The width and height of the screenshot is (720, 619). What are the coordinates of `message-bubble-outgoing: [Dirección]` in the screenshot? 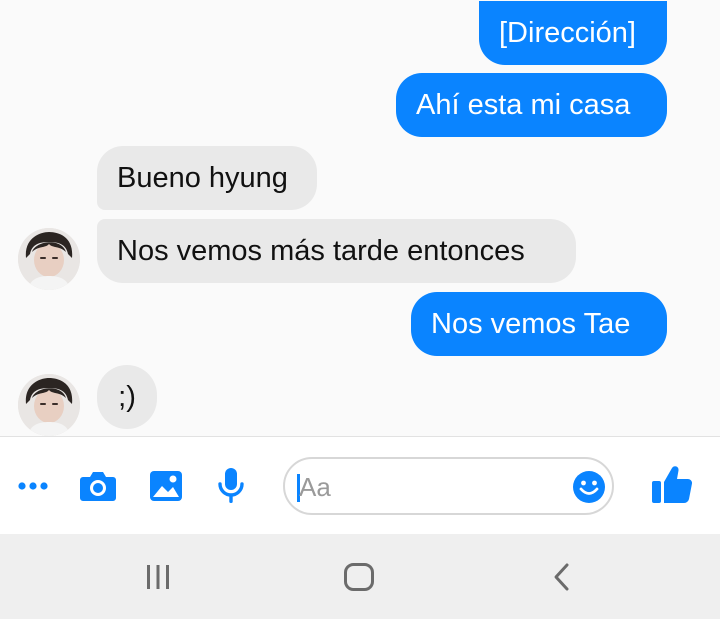 It's located at (573, 33).